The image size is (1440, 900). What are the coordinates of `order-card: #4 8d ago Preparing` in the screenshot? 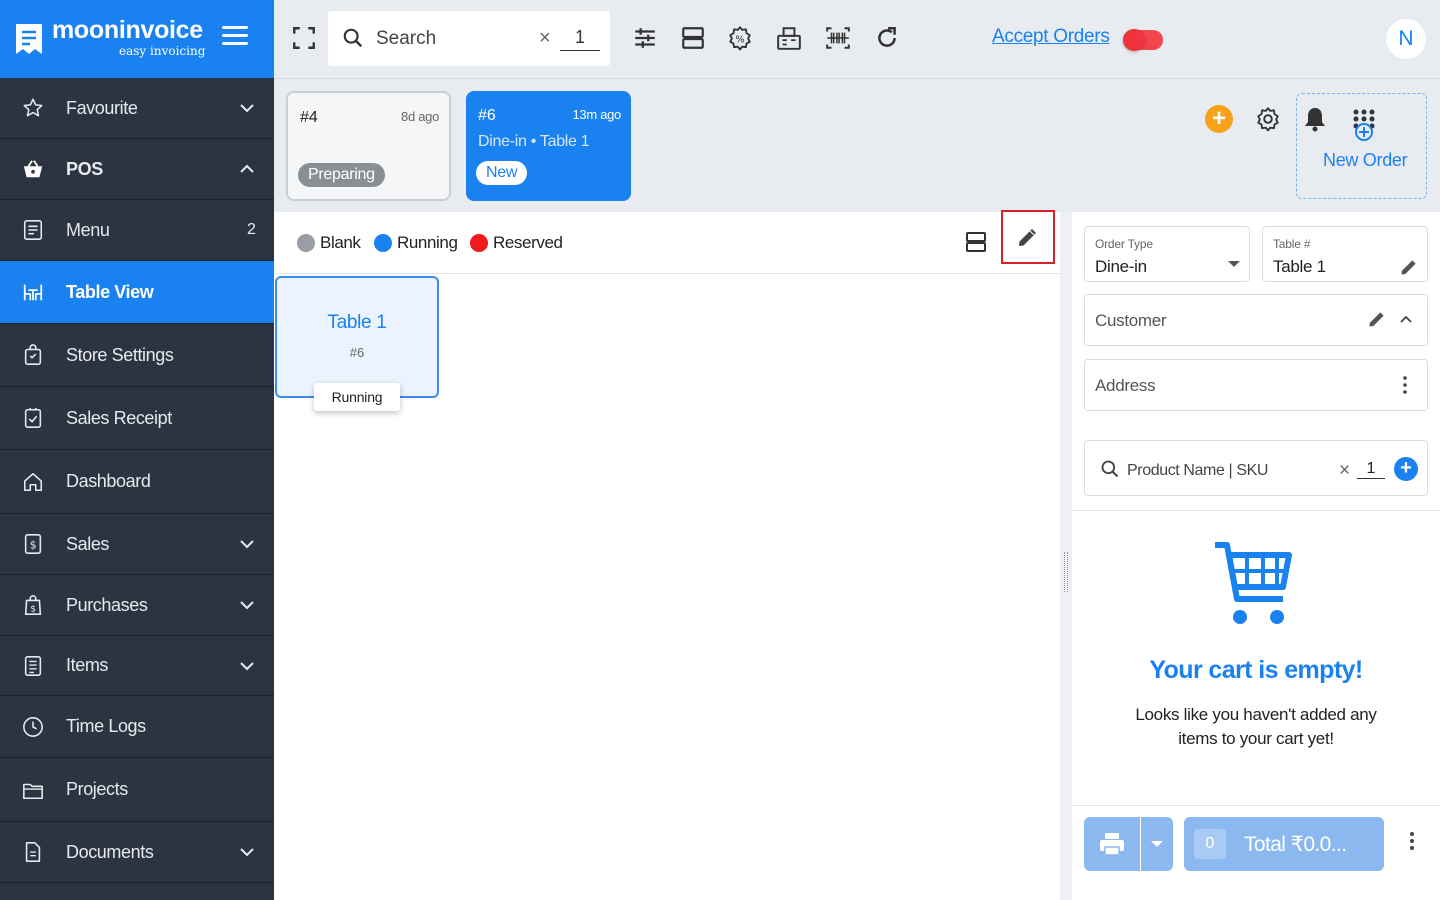 It's located at (368, 146).